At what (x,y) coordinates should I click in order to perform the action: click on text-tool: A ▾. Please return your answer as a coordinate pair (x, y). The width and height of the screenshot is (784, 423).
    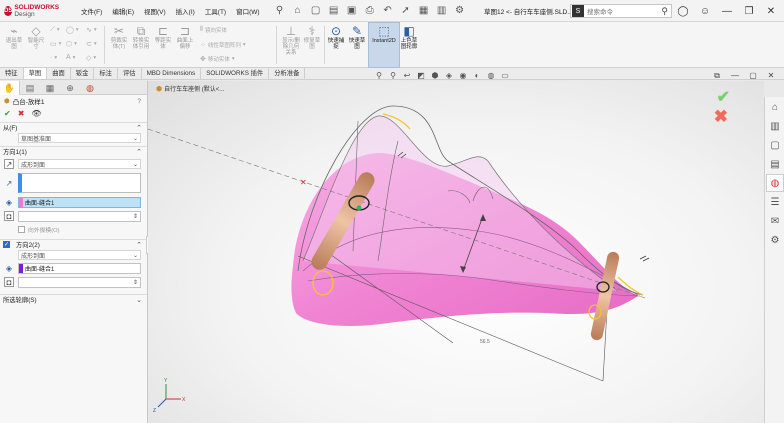
    Looking at the image, I should click on (70, 57).